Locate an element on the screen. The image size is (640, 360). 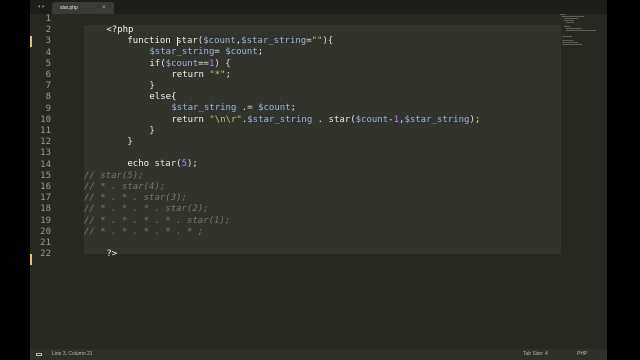
code-line-8: $star_string .= $count; is located at coordinates (212, 102).